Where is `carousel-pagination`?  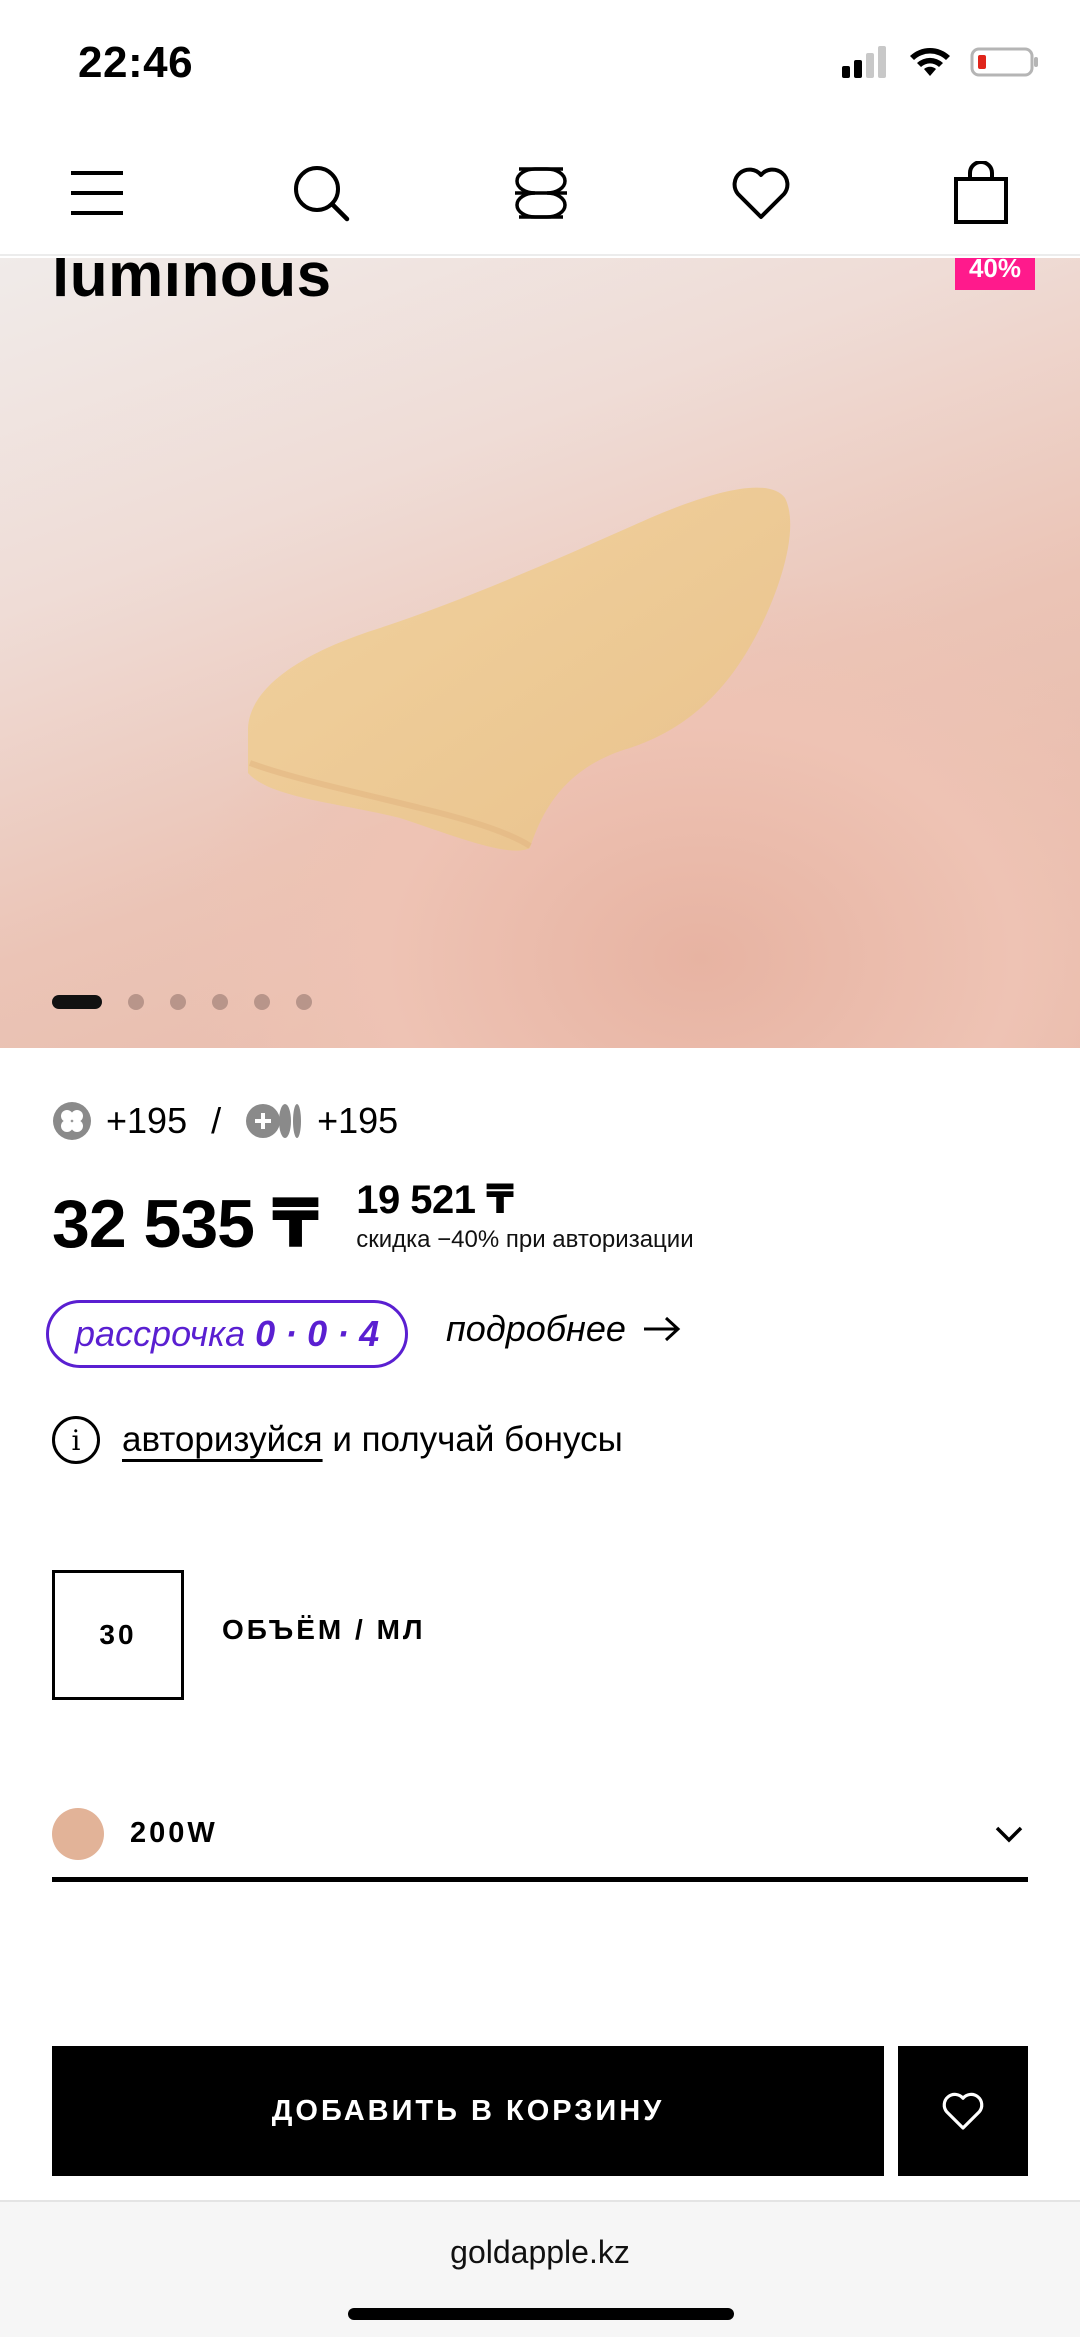
carousel-pagination is located at coordinates (182, 1002).